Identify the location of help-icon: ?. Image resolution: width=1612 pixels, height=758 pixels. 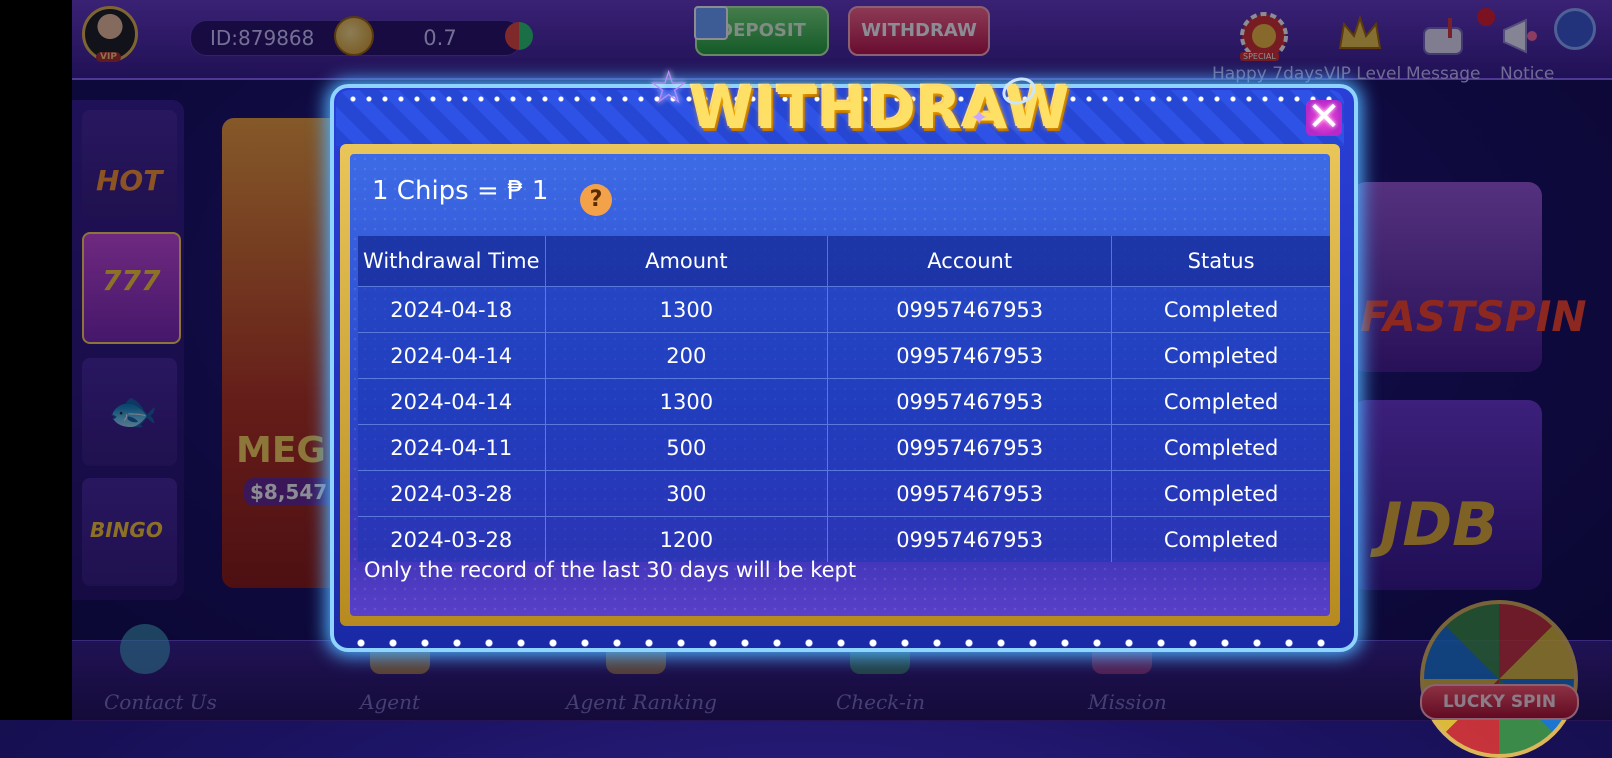
(596, 200).